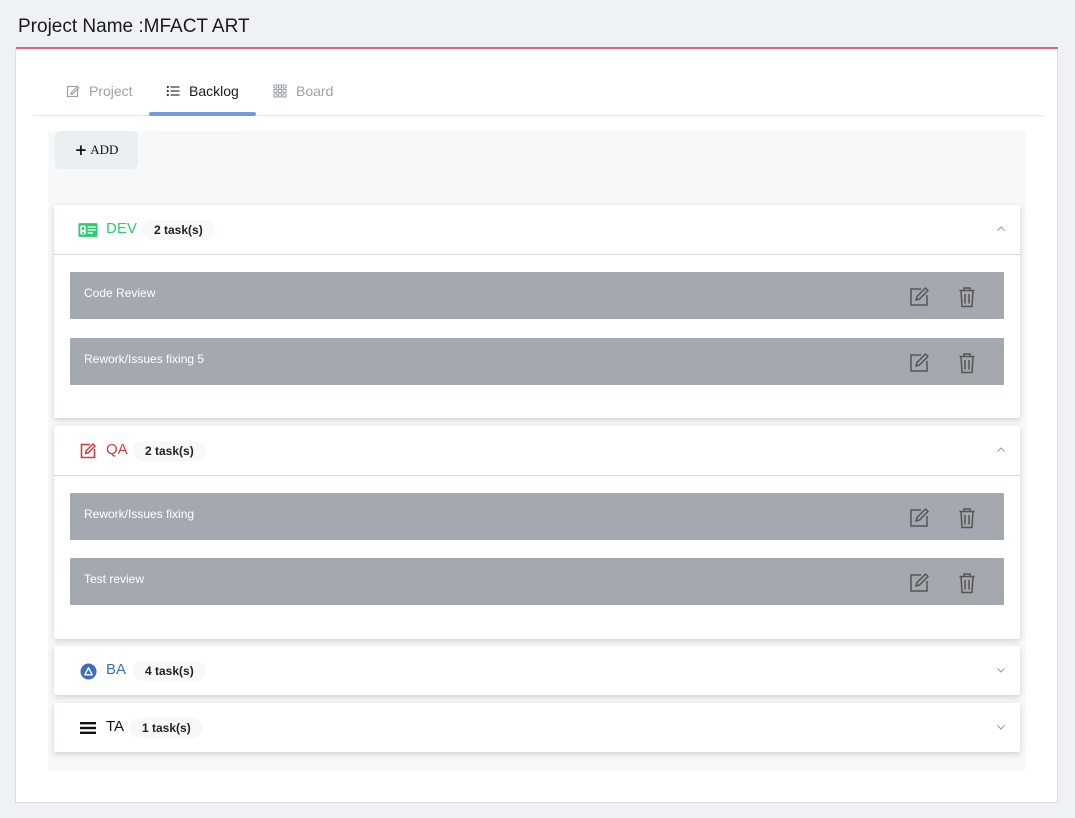 The width and height of the screenshot is (1075, 818). What do you see at coordinates (144, 359) in the screenshot?
I see `task-title: Rework/Issues fixing 5` at bounding box center [144, 359].